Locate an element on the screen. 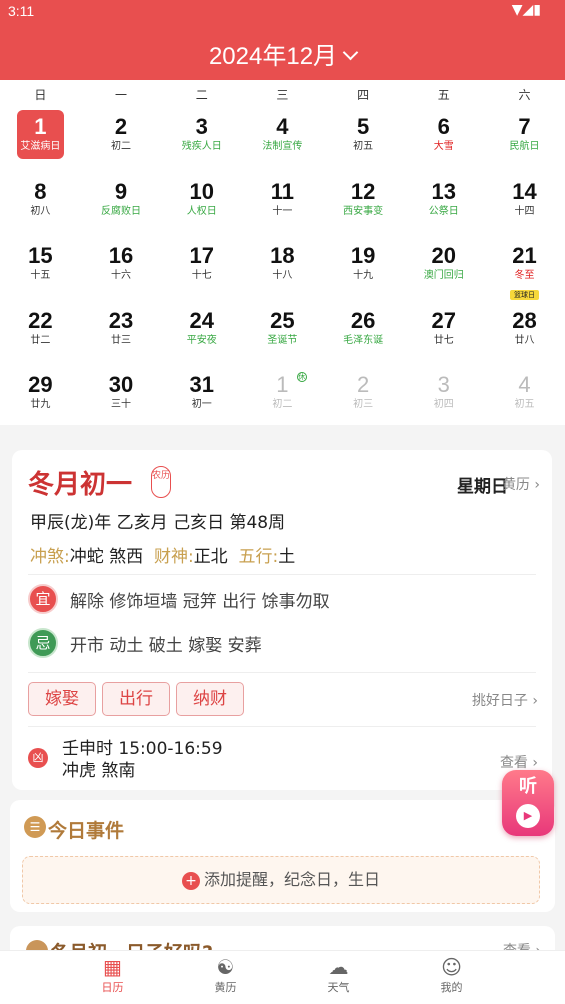 This screenshot has height=1004, width=565. day-subtext: 公祭日 is located at coordinates (443, 211).